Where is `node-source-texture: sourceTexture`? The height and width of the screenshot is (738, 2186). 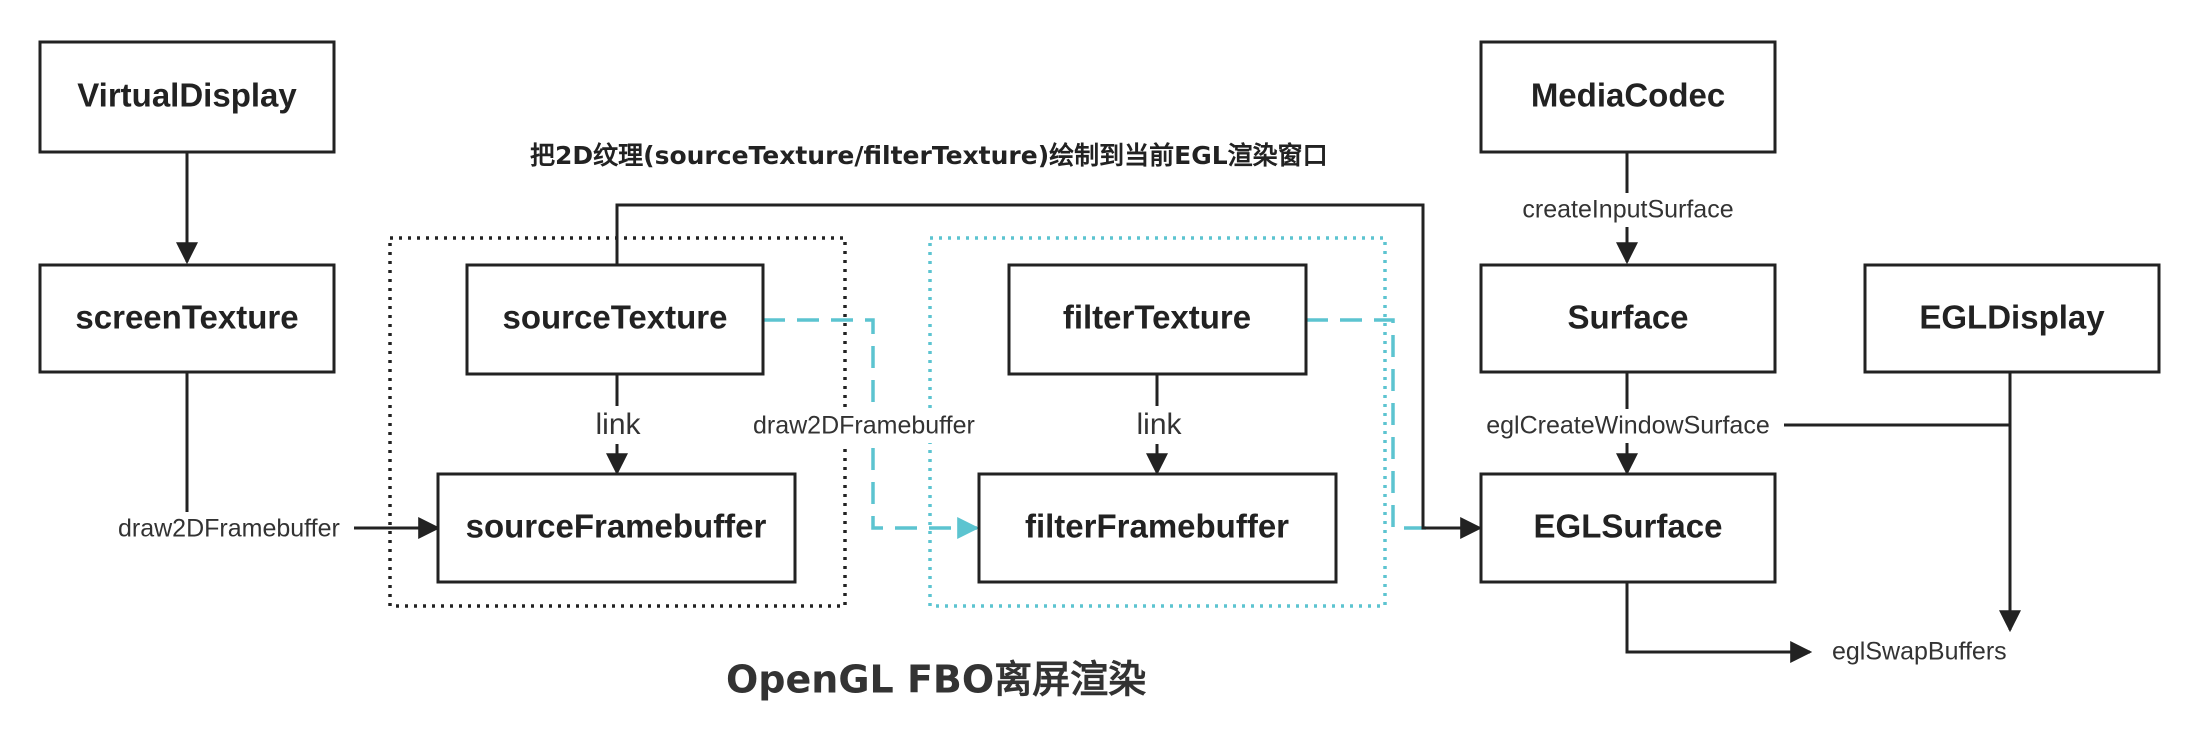
node-source-texture: sourceTexture is located at coordinates (615, 319).